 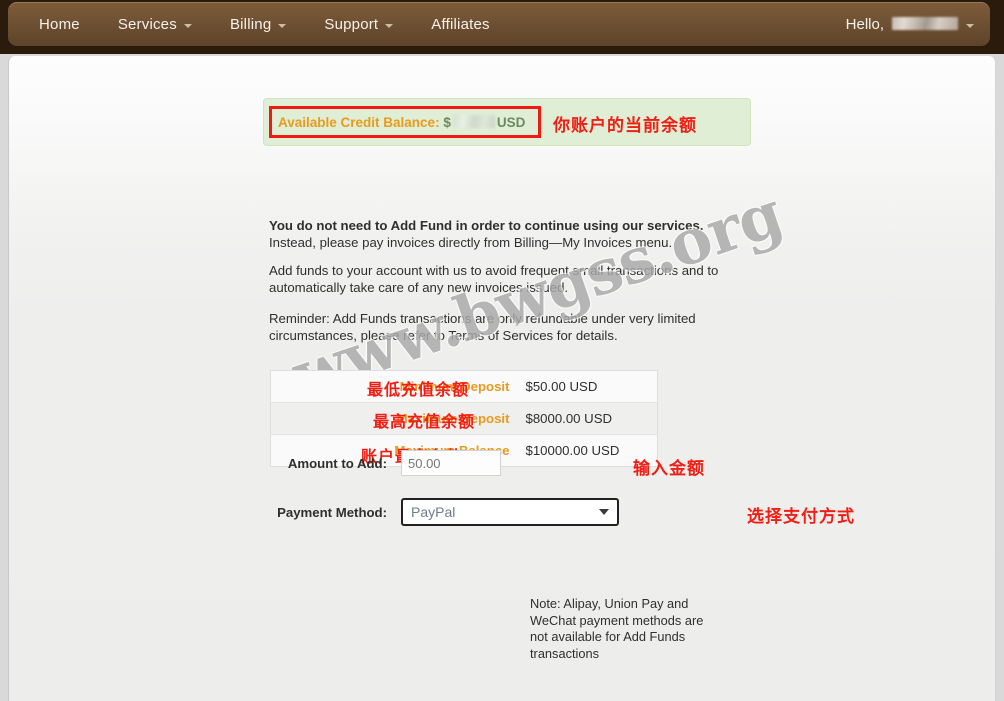 I want to click on nav-item-home: Home, so click(x=59, y=24).